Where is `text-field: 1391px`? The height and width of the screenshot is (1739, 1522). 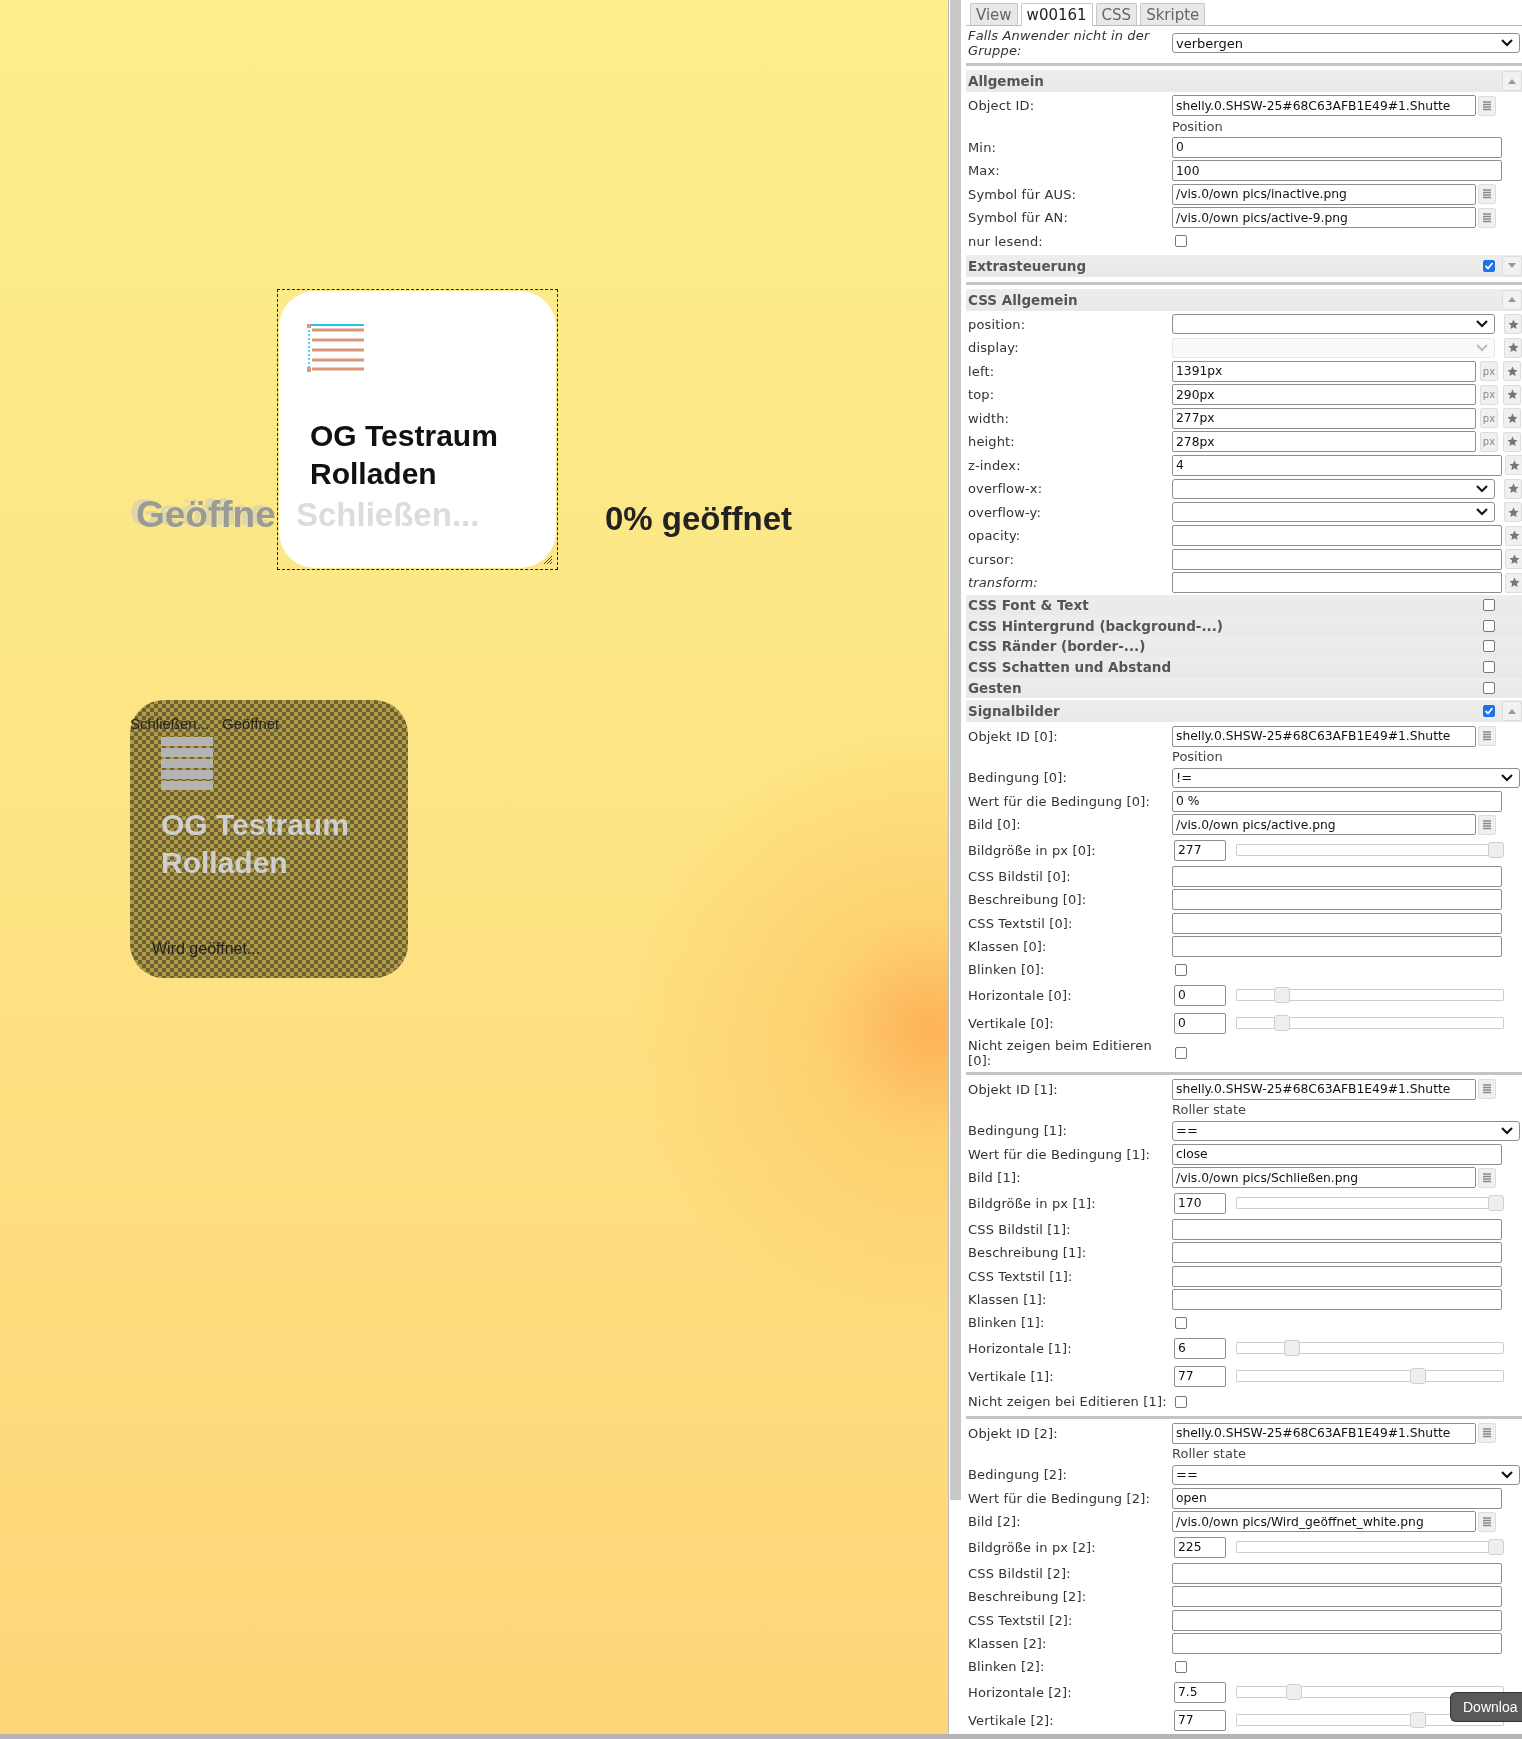
text-field: 1391px is located at coordinates (1324, 371).